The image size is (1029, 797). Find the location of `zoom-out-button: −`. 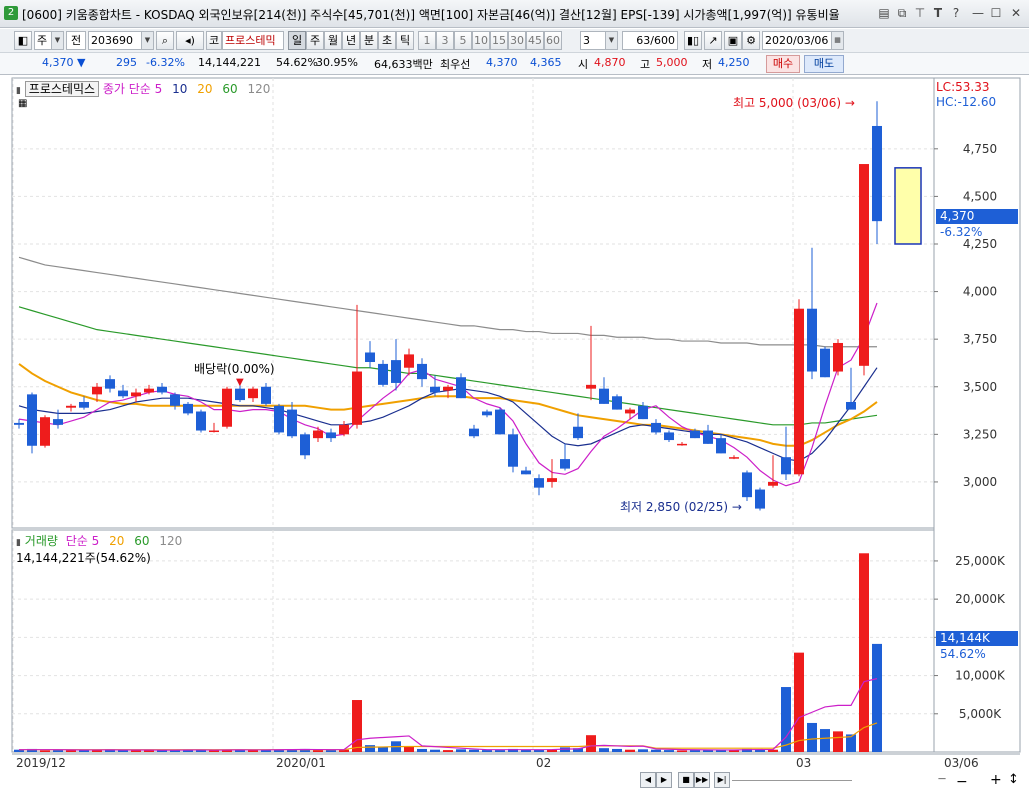

zoom-out-button: − is located at coordinates (962, 782).